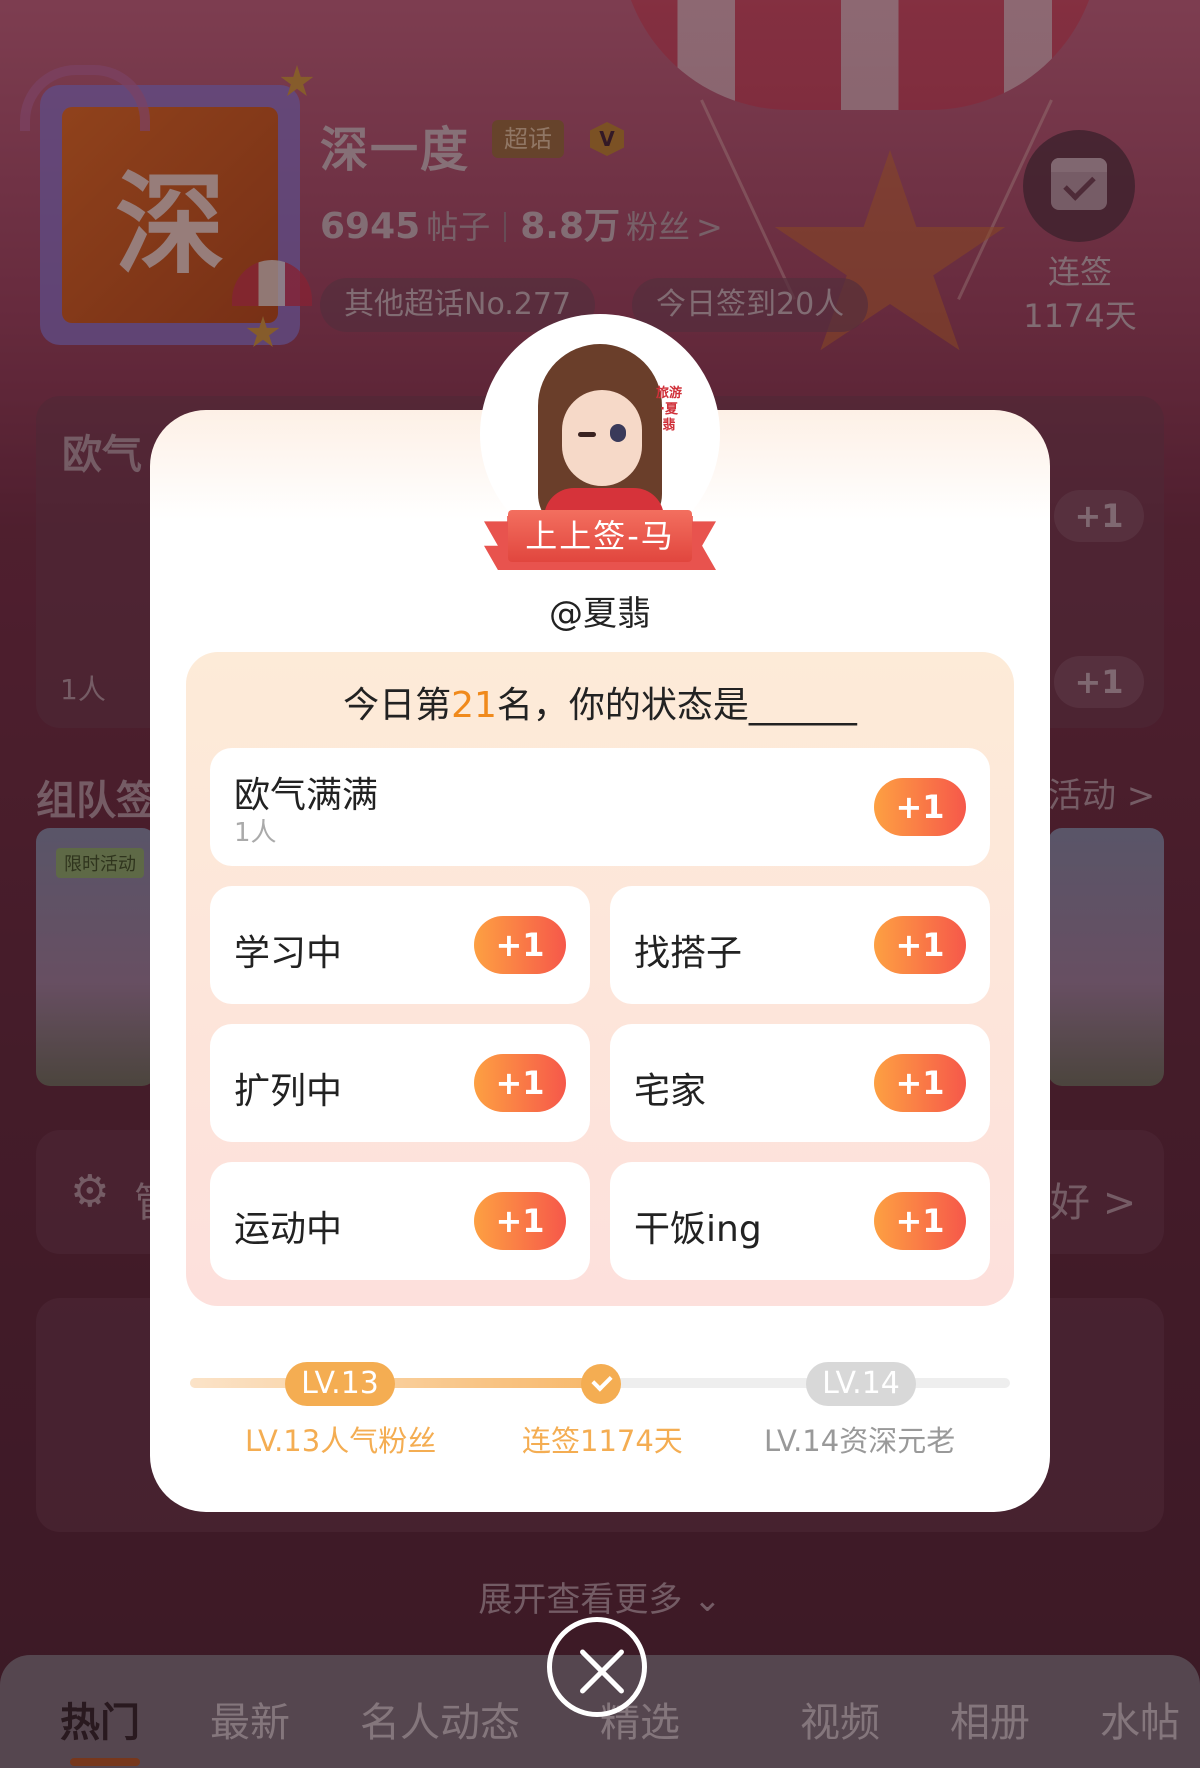 This screenshot has height=1768, width=1200. I want to click on close-icon, so click(597, 1667).